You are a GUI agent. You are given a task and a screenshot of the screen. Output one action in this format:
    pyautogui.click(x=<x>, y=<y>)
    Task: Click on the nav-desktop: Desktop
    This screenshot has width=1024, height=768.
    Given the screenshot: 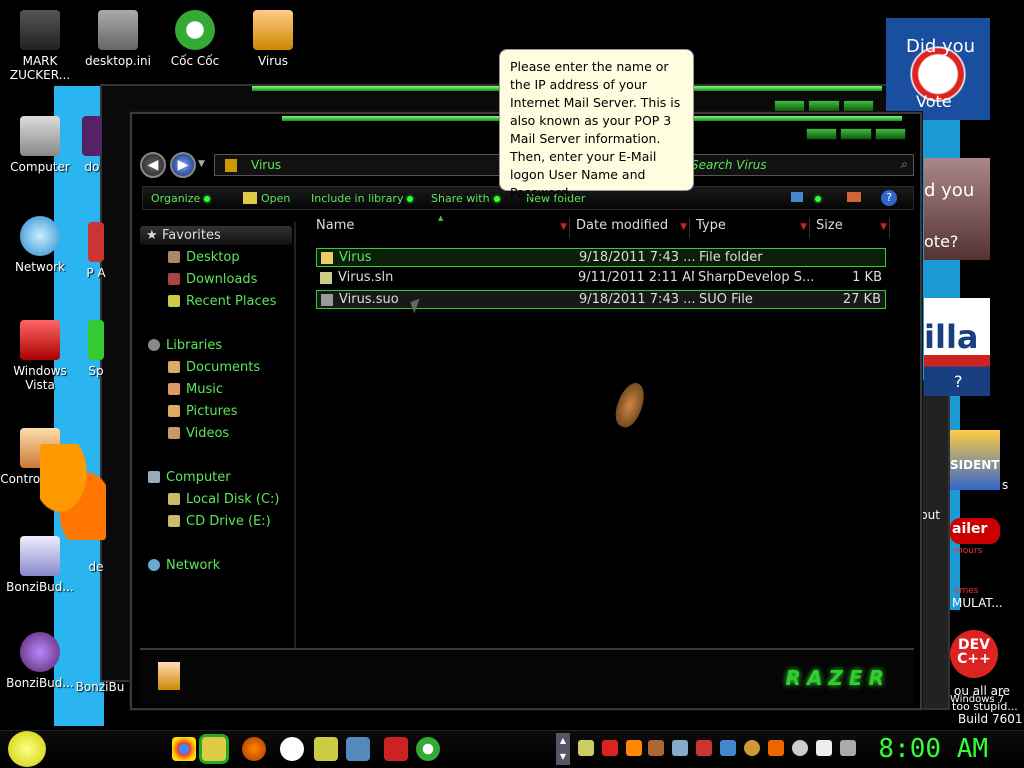 What is the action you would take?
    pyautogui.click(x=204, y=257)
    